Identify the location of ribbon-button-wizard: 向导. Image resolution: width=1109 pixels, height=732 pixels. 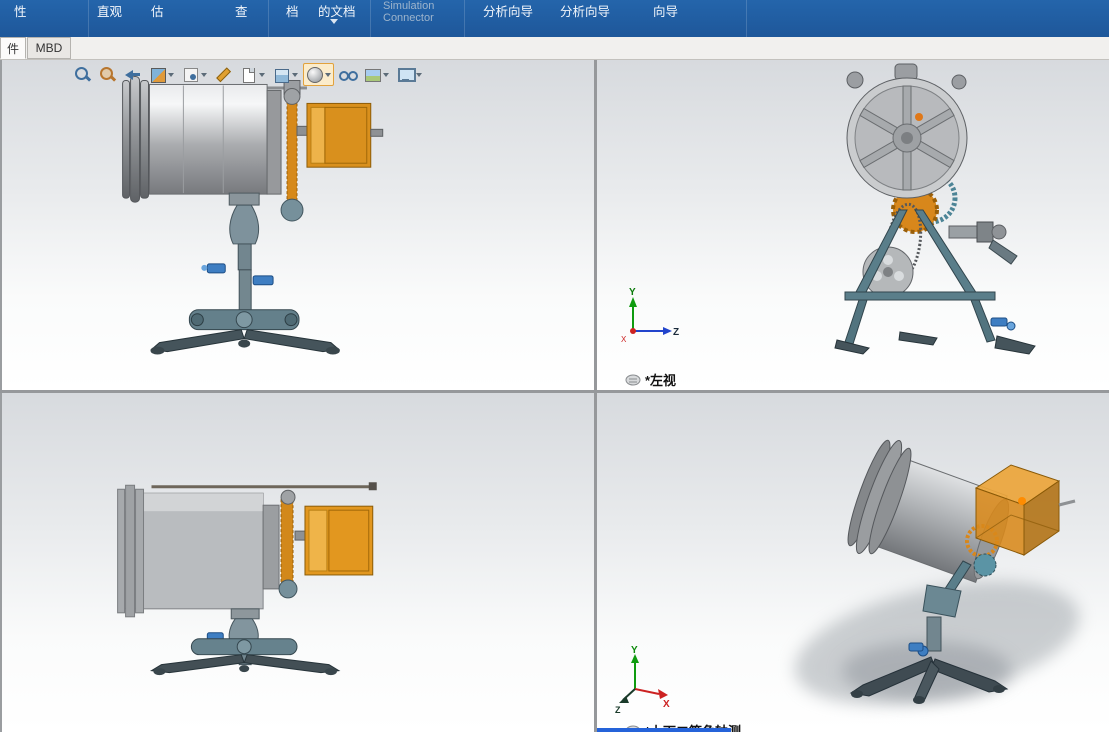
(665, 10).